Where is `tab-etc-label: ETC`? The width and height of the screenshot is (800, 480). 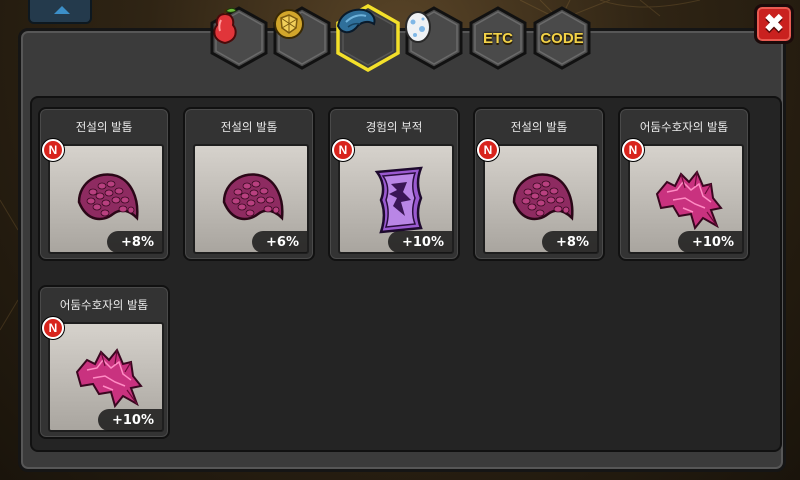 tab-etc-label: ETC is located at coordinates (498, 38).